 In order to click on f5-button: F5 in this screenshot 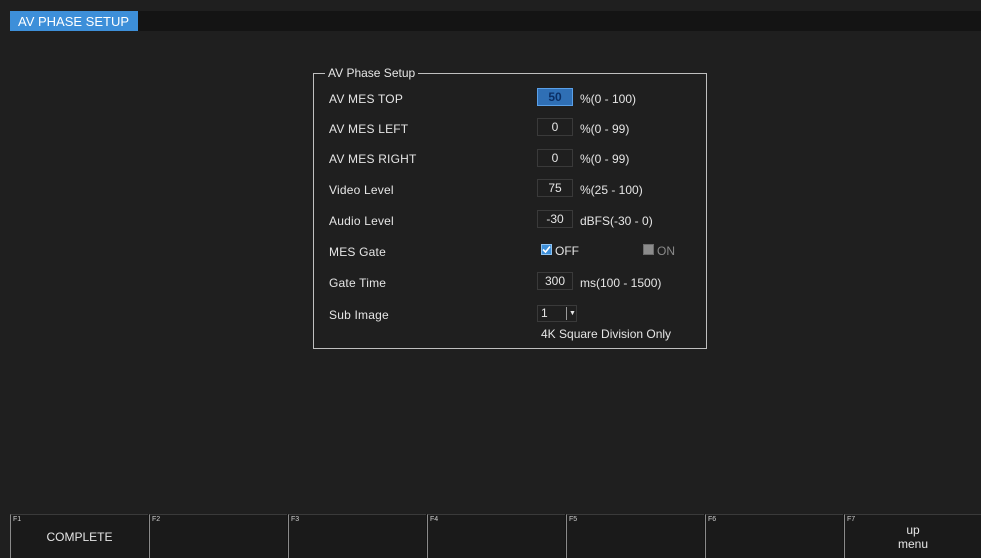, I will do `click(635, 536)`.